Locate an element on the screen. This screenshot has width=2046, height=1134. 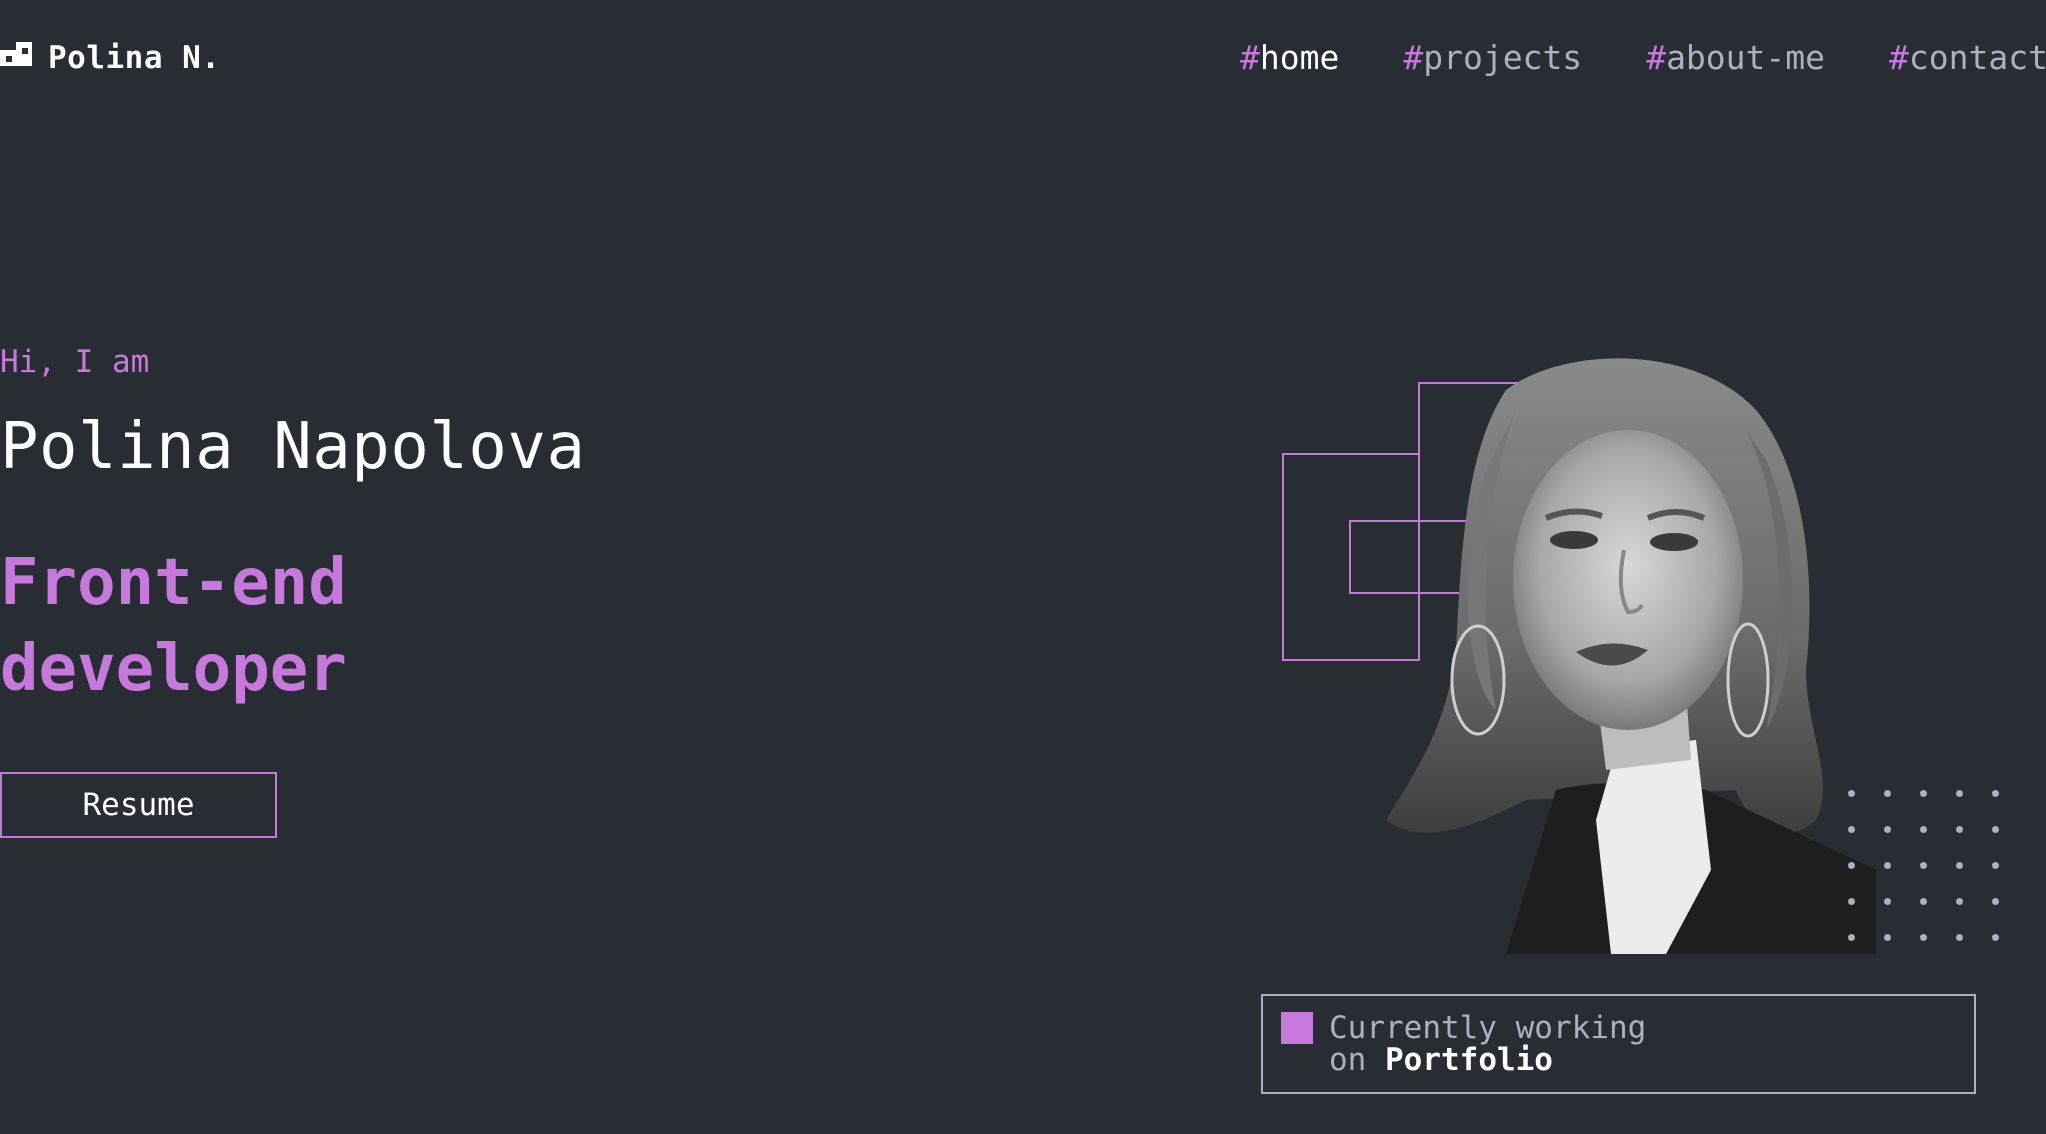
hero-greeting: Hi, I am is located at coordinates (75, 362).